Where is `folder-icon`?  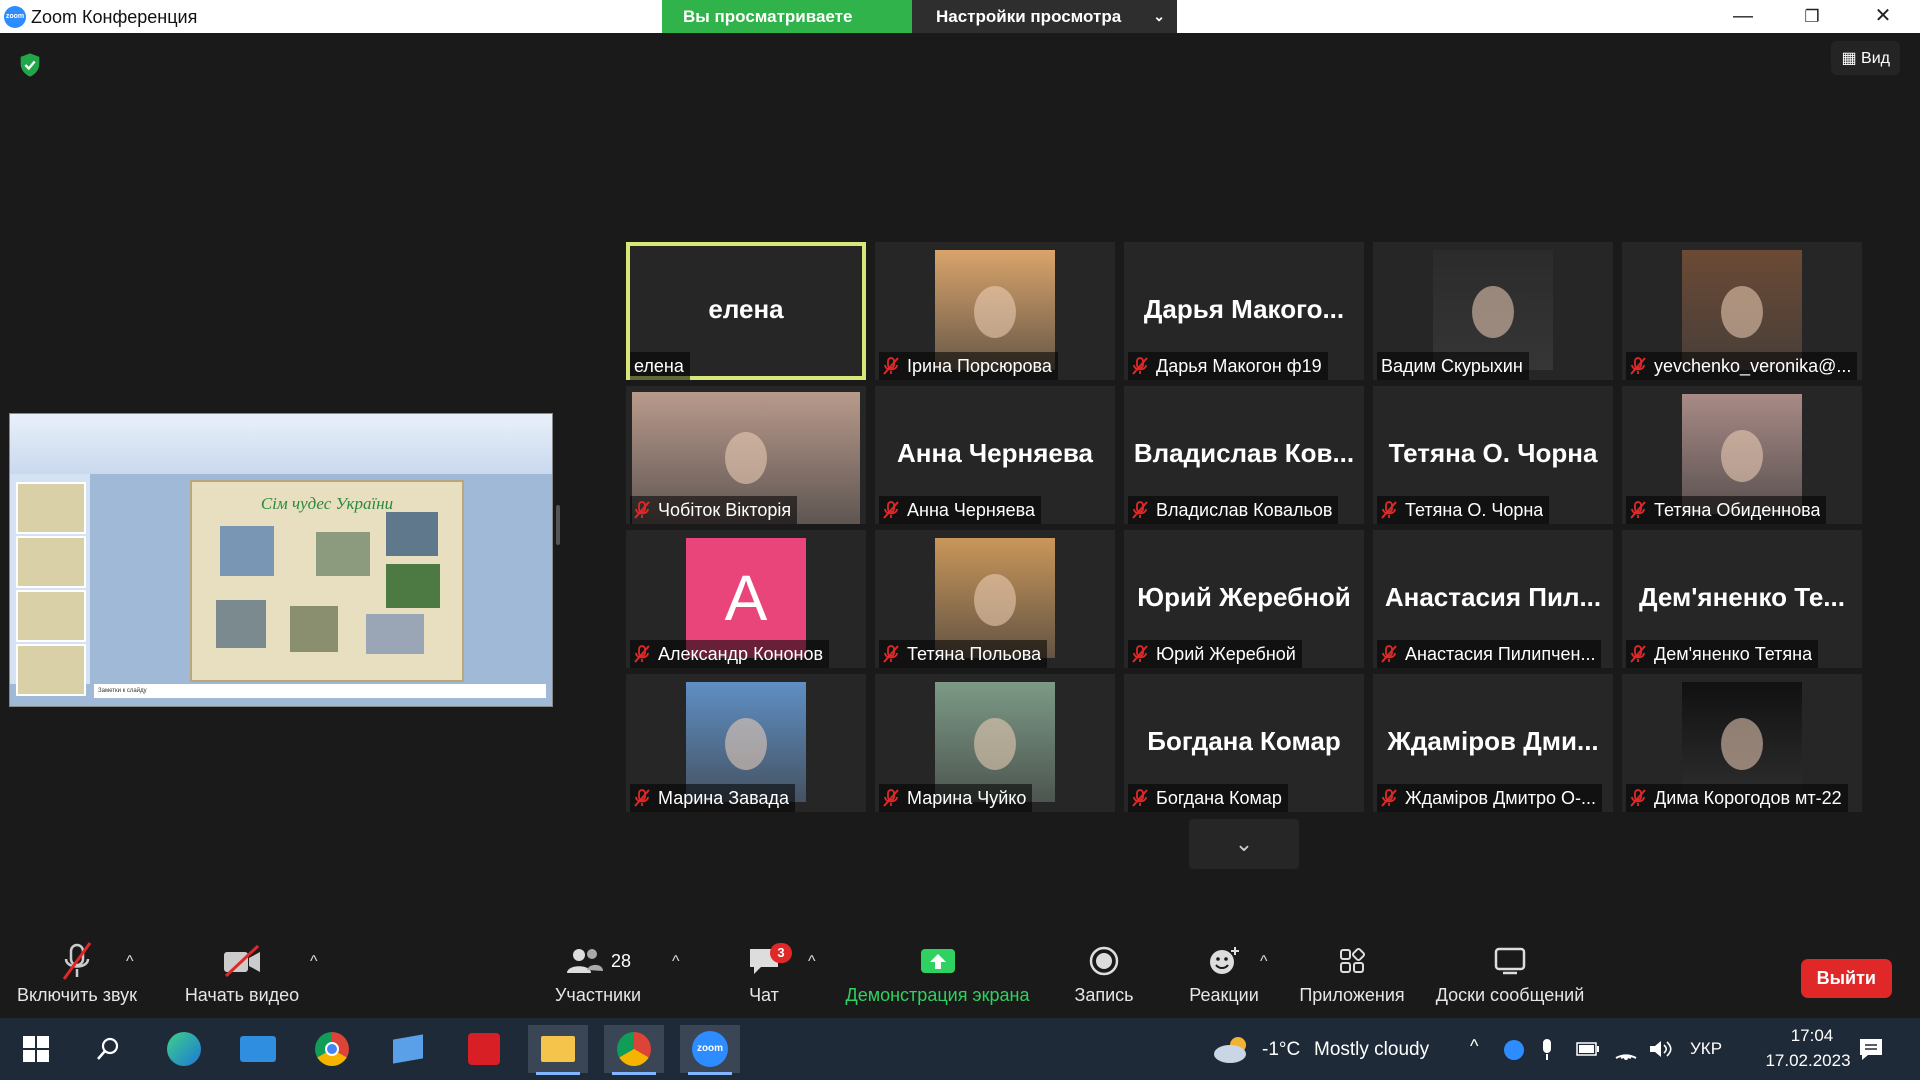
folder-icon is located at coordinates (558, 1049).